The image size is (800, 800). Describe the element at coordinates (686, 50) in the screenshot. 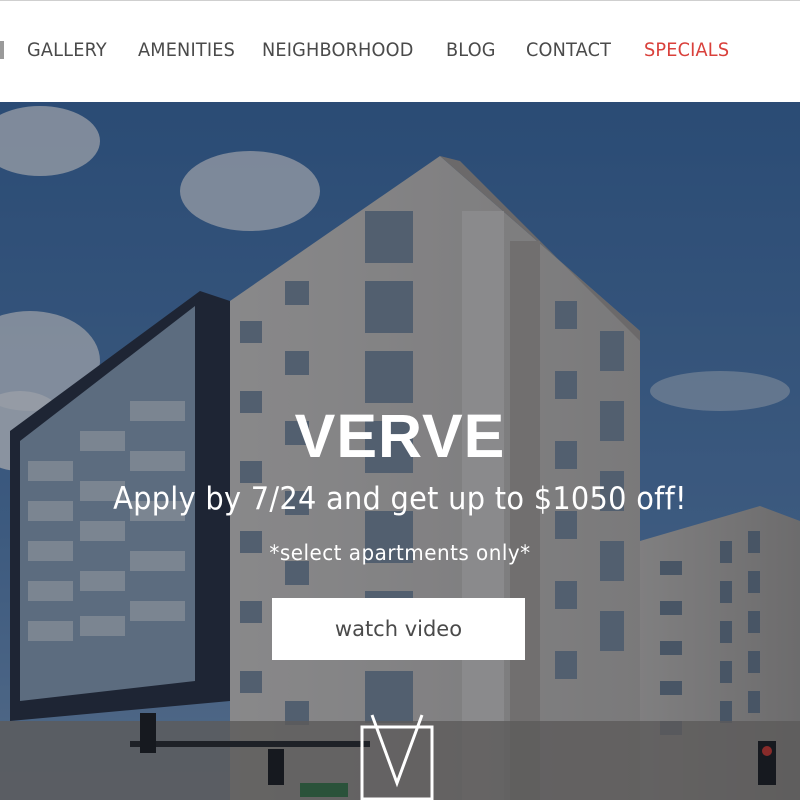

I see `nav-specials-link: SPECIALS` at that location.